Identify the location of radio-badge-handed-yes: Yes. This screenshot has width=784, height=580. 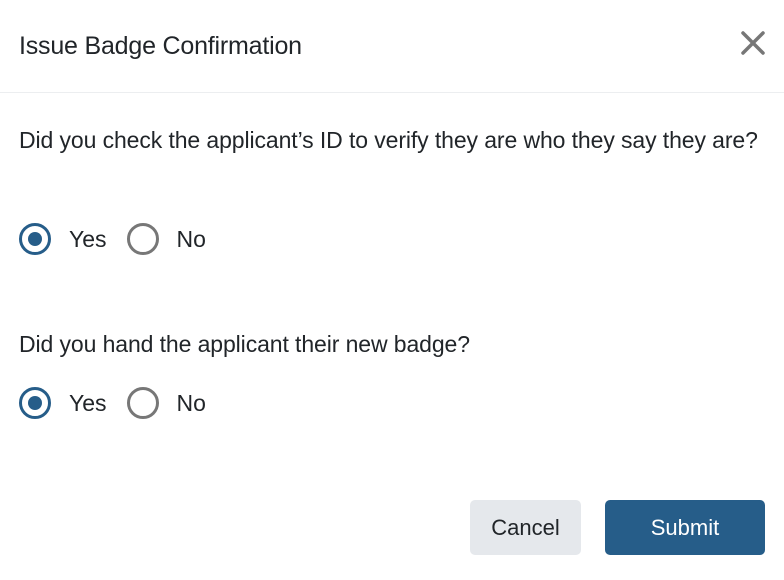
(63, 403).